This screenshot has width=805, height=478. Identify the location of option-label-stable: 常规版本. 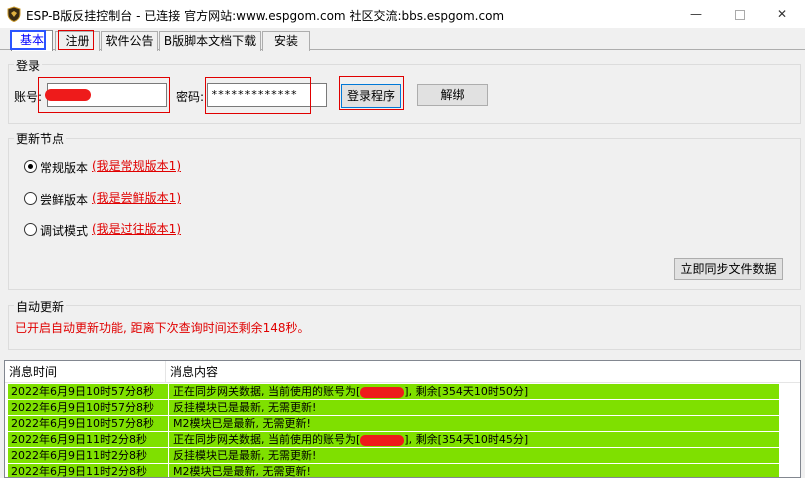
(64, 168).